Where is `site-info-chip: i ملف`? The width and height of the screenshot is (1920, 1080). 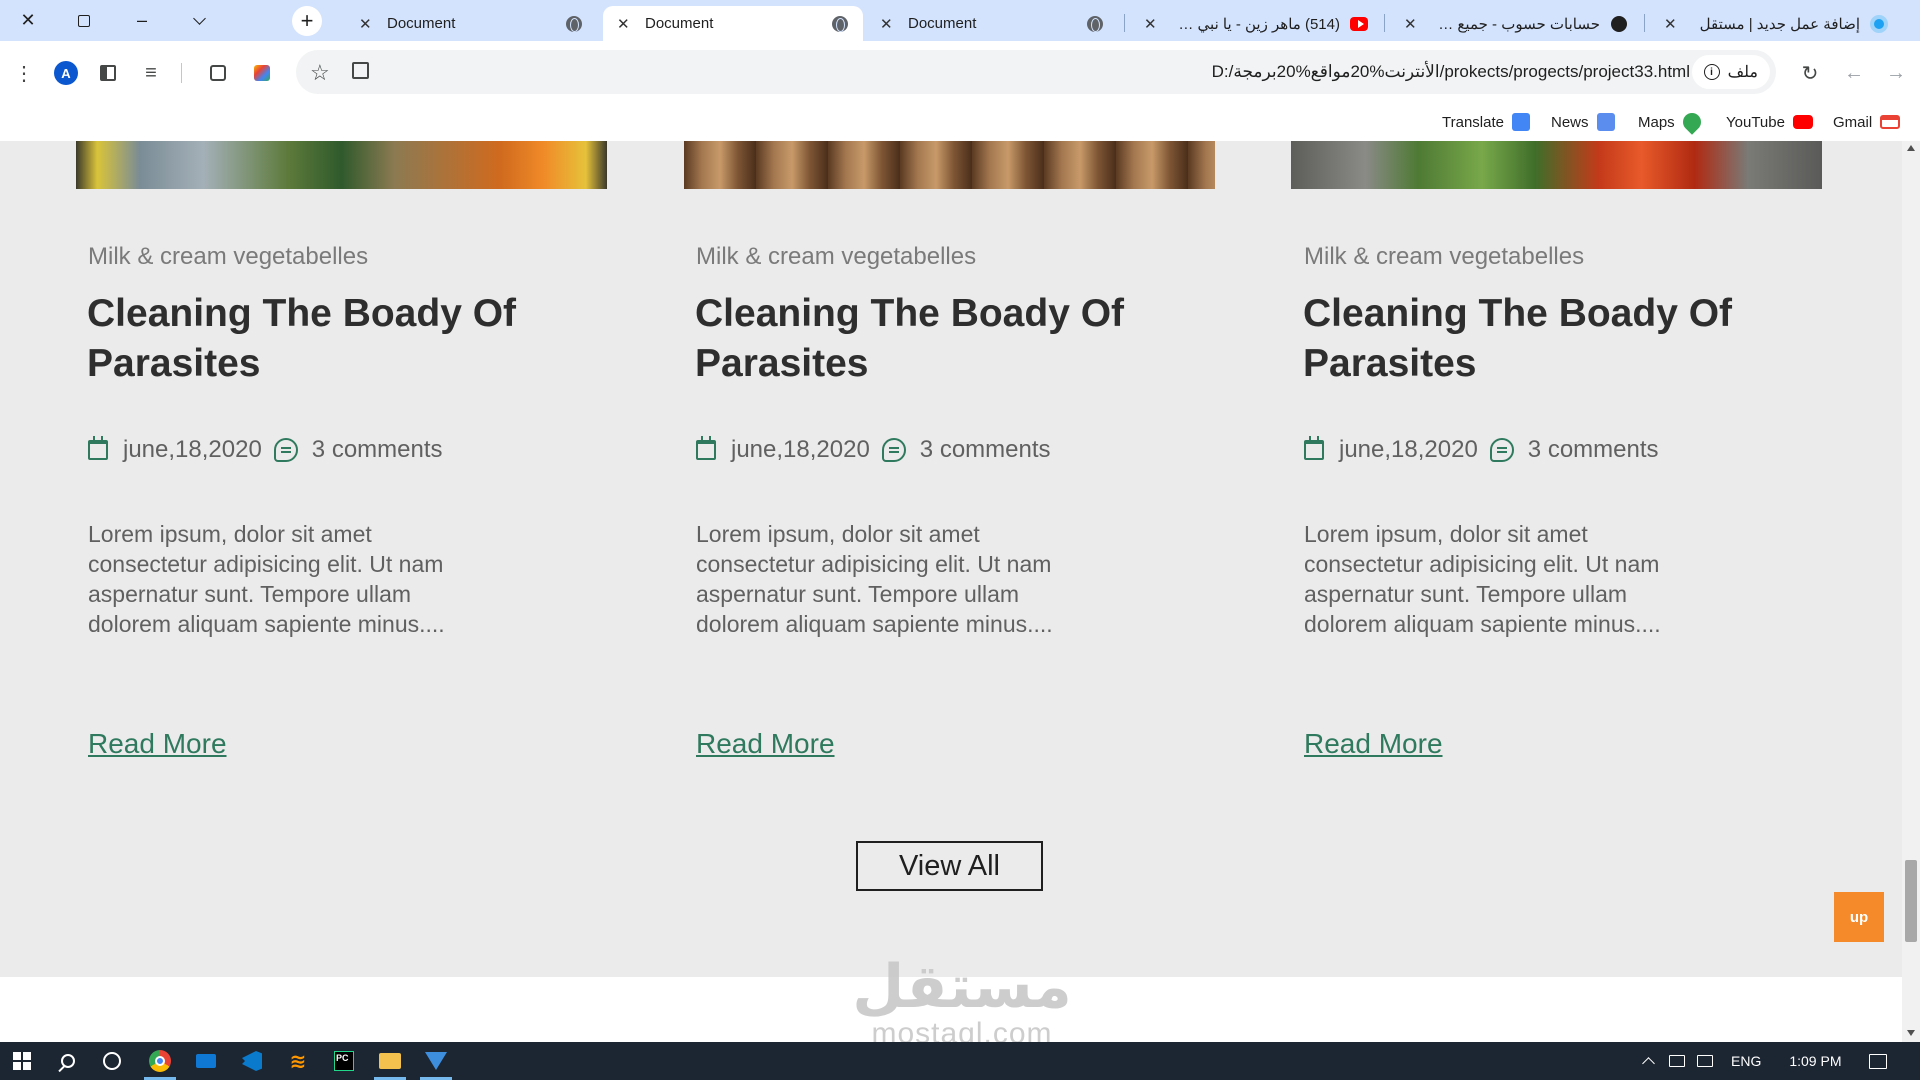
site-info-chip: i ملف is located at coordinates (1730, 72).